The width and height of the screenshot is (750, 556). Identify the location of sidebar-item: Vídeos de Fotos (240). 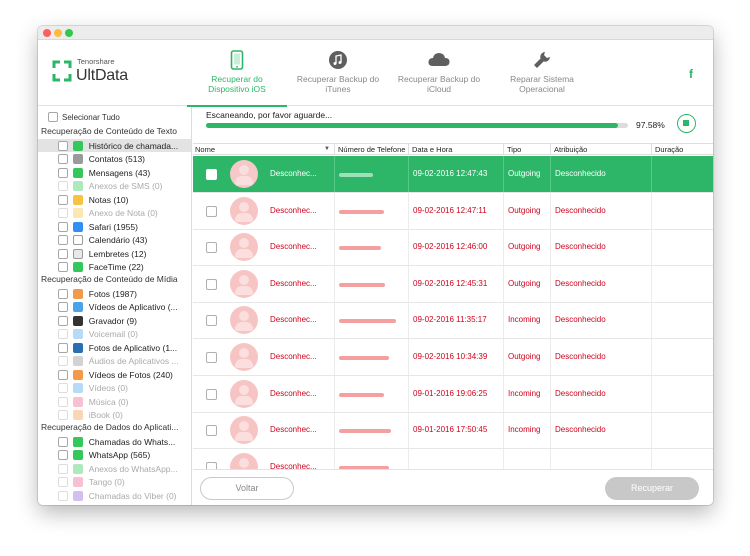
(114, 374).